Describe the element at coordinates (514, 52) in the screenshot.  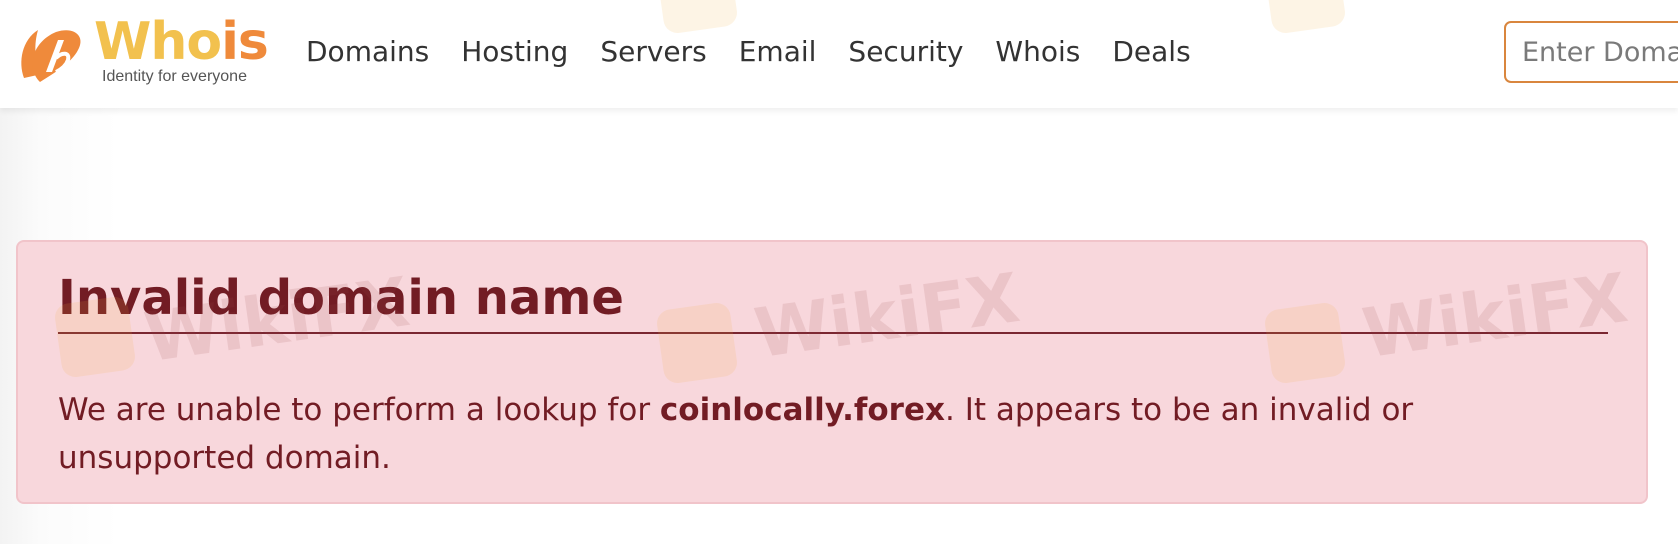
I see `nav-item-hosting: Hosting` at that location.